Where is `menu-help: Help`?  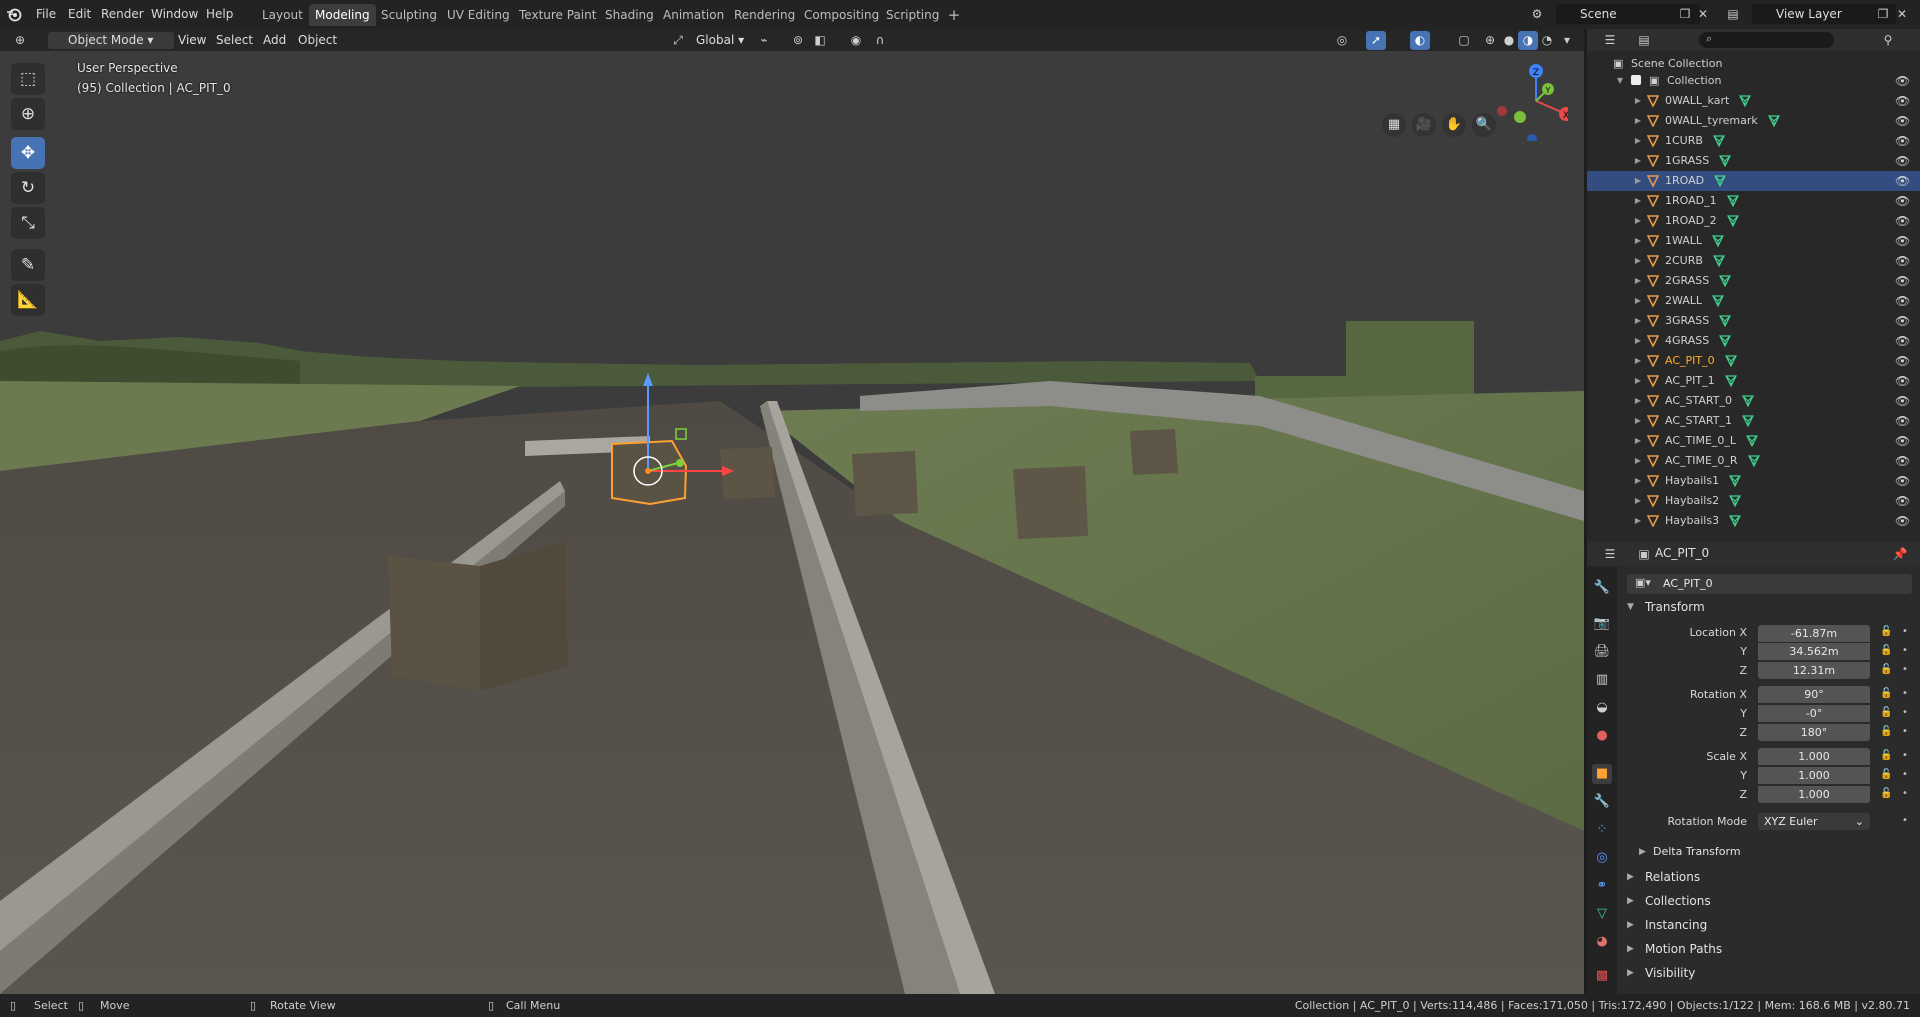
menu-help: Help is located at coordinates (219, 14).